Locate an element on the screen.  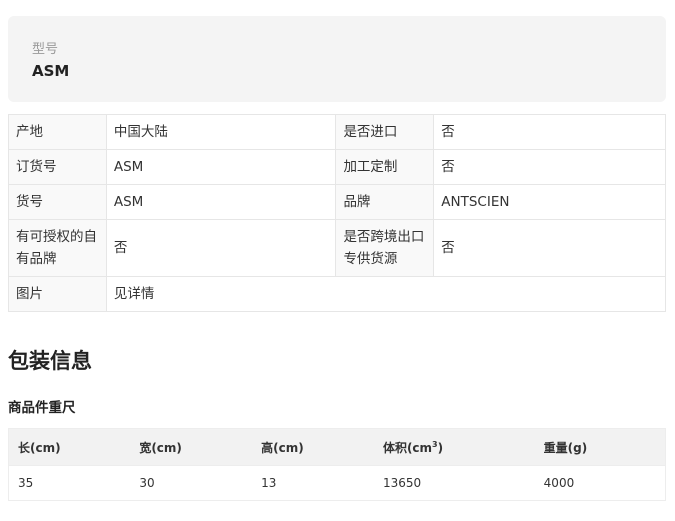
attribute-row: 产地 中国大陆 是否进口 否 is located at coordinates (337, 132).